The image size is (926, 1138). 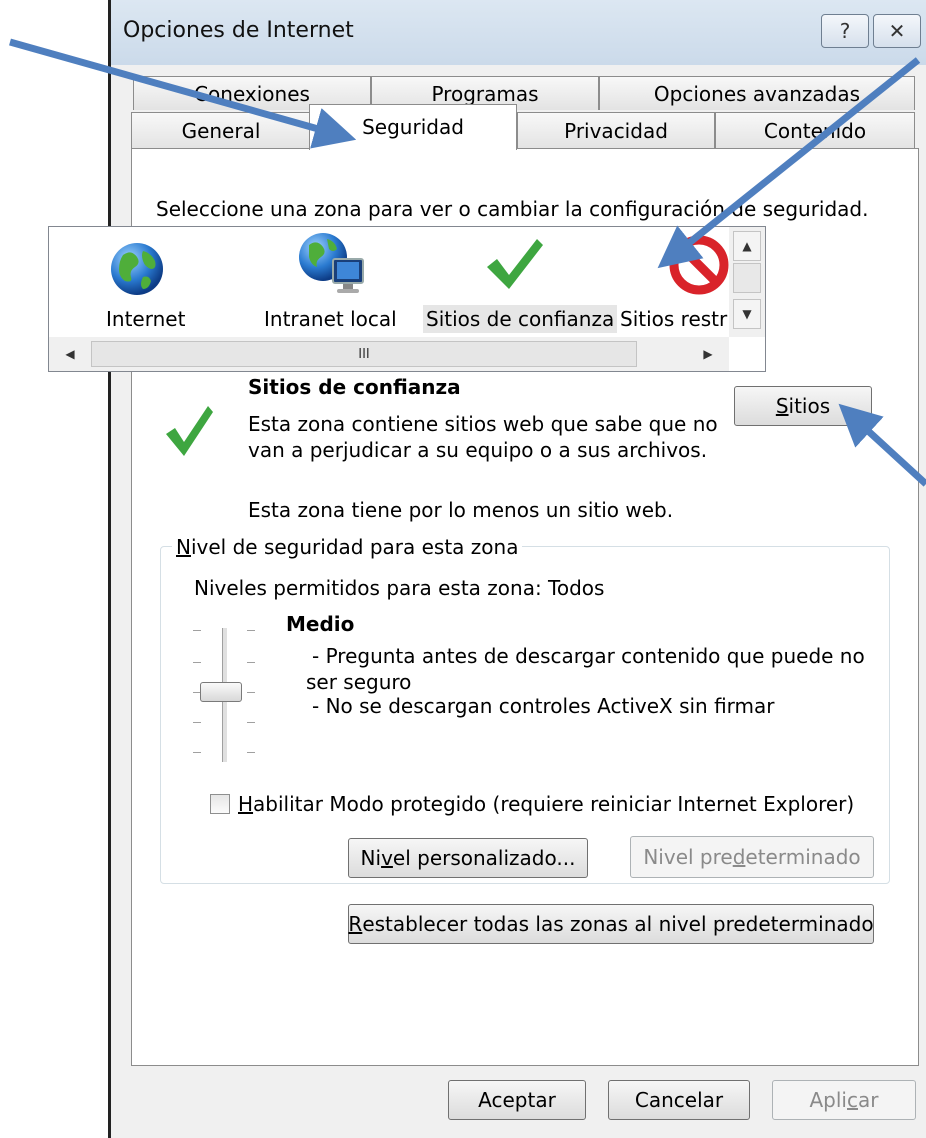 I want to click on security-slider-thumb, so click(x=221, y=692).